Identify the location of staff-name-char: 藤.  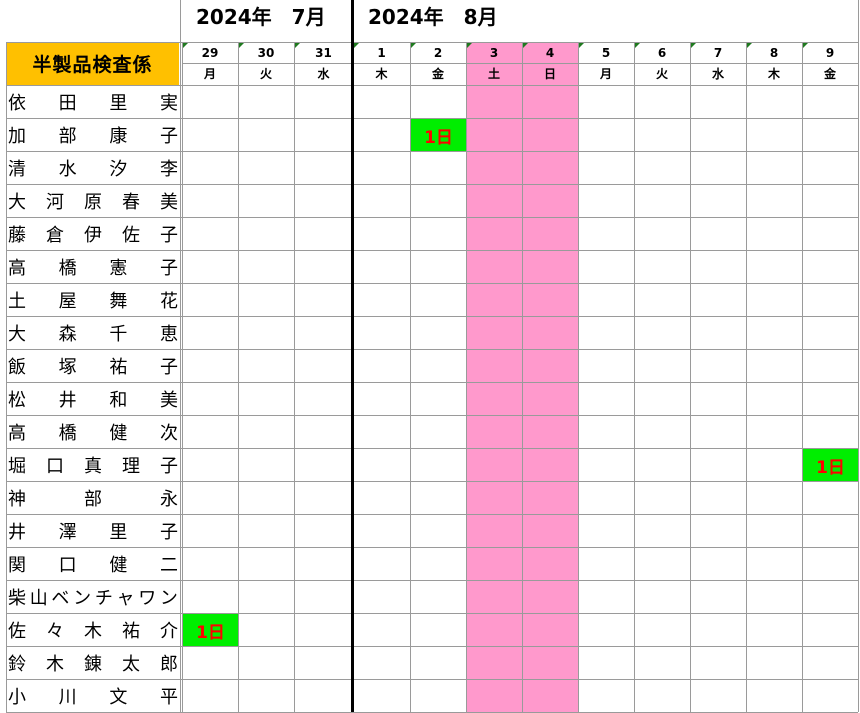
(17, 235).